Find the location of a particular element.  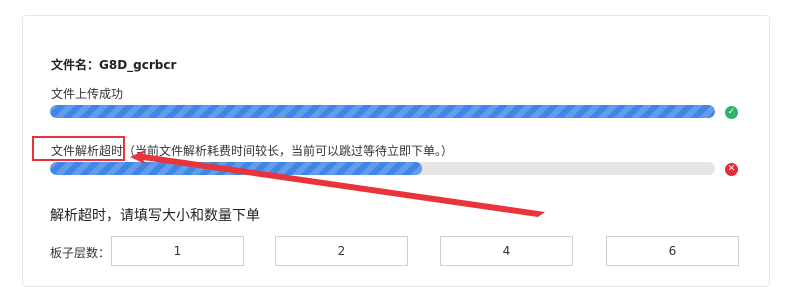

annotation-arrow is located at coordinates (337, 183).